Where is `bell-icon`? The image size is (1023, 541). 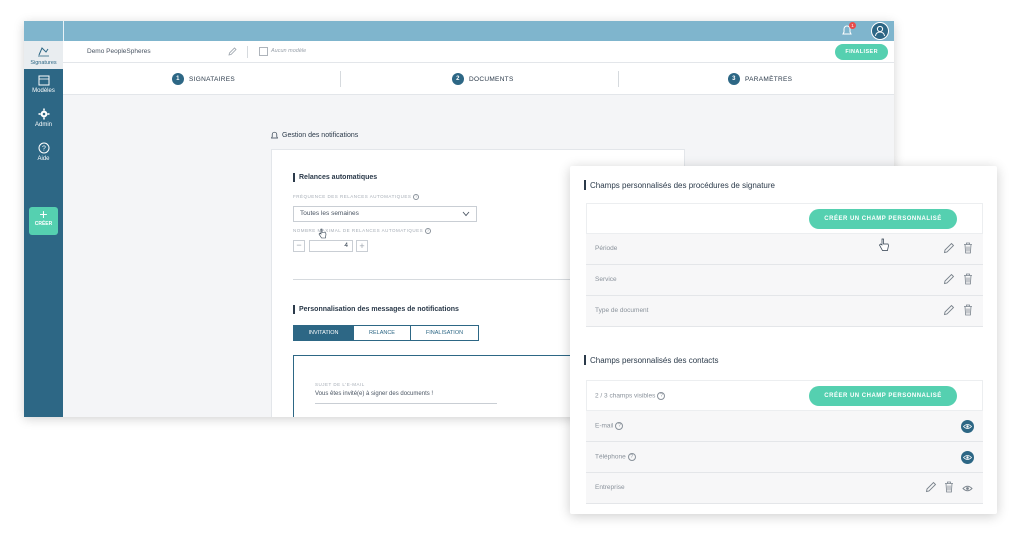 bell-icon is located at coordinates (274, 135).